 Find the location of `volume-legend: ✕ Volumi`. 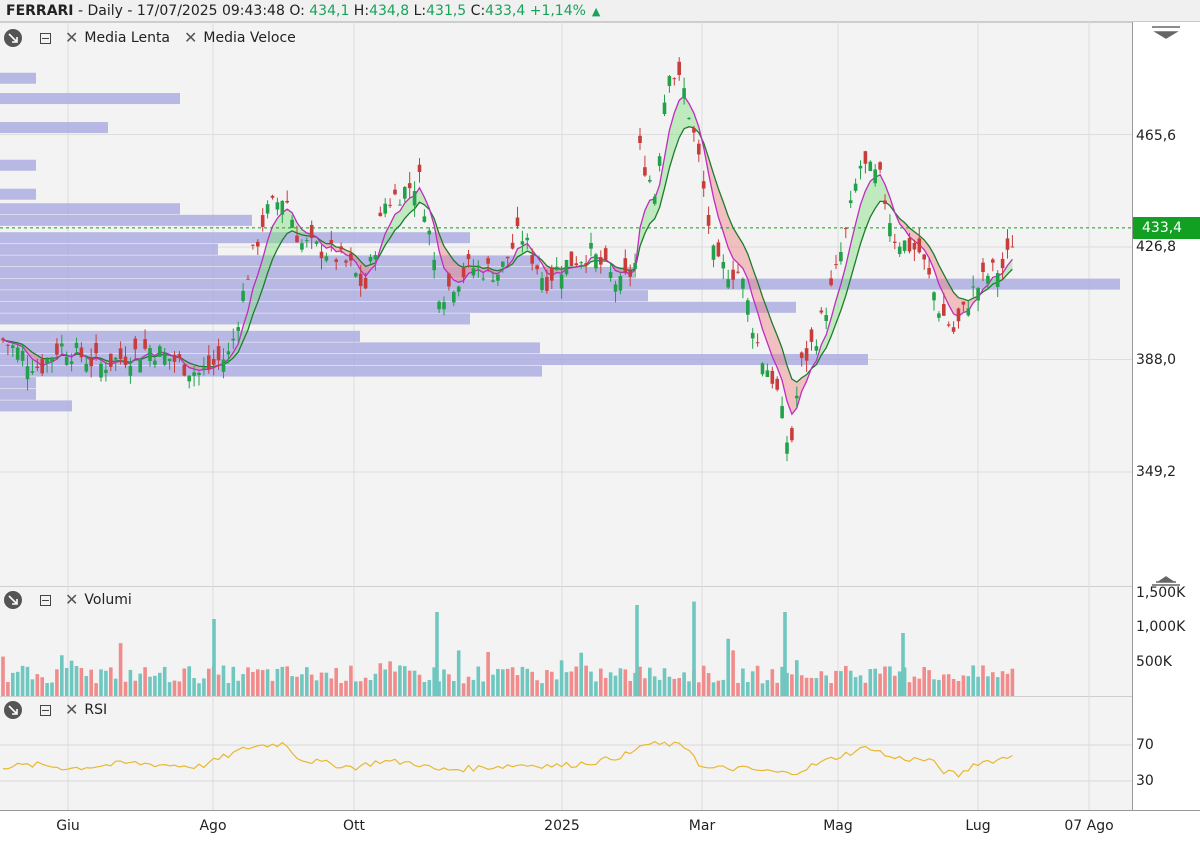

volume-legend: ✕ Volumi is located at coordinates (68, 600).